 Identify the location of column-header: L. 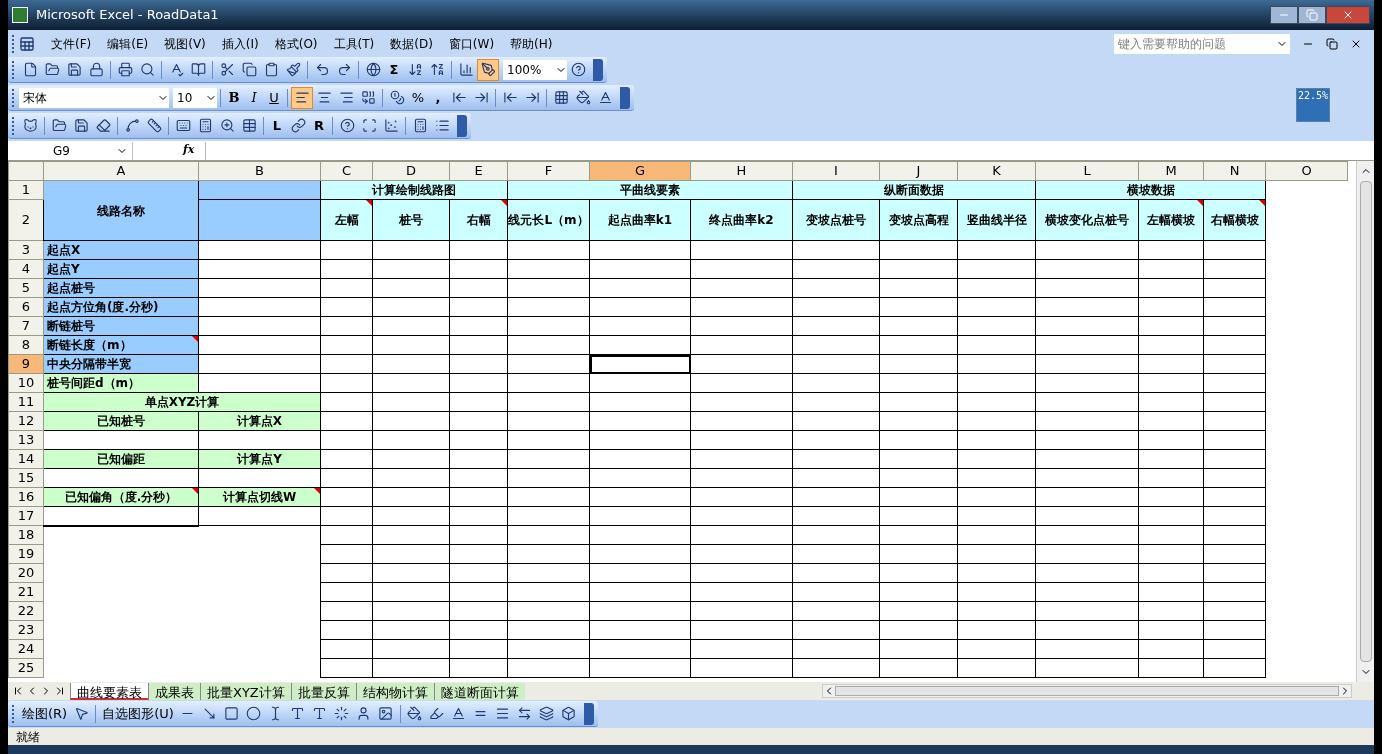
(1087, 171).